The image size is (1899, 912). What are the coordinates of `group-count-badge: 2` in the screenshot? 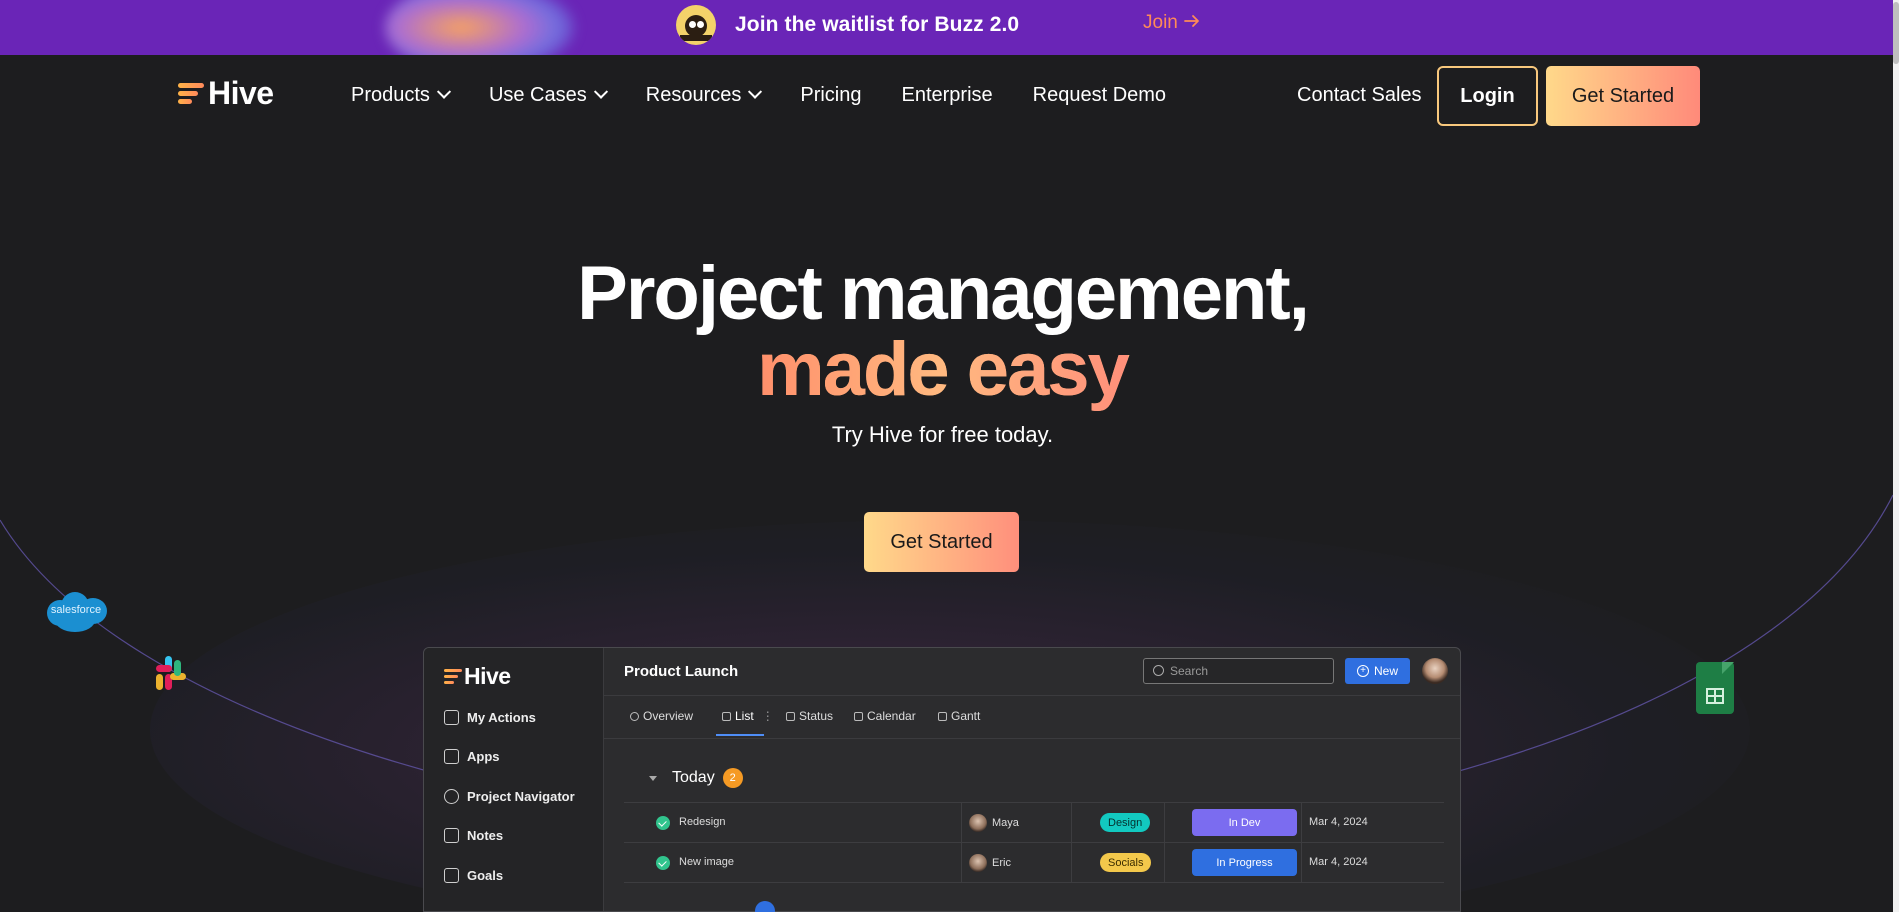 It's located at (732, 778).